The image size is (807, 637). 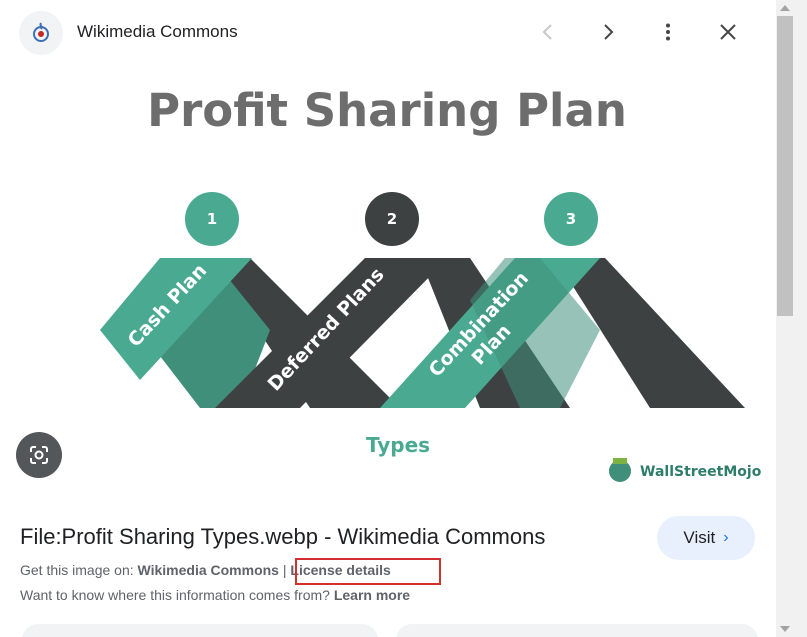 What do you see at coordinates (699, 537) in the screenshot?
I see `visit-label: Visit` at bounding box center [699, 537].